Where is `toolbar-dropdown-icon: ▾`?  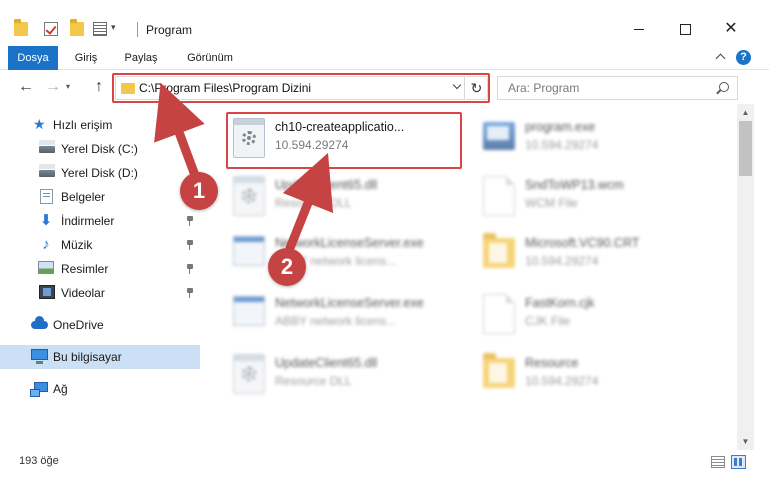
toolbar-dropdown-icon: ▾ is located at coordinates (113, 27).